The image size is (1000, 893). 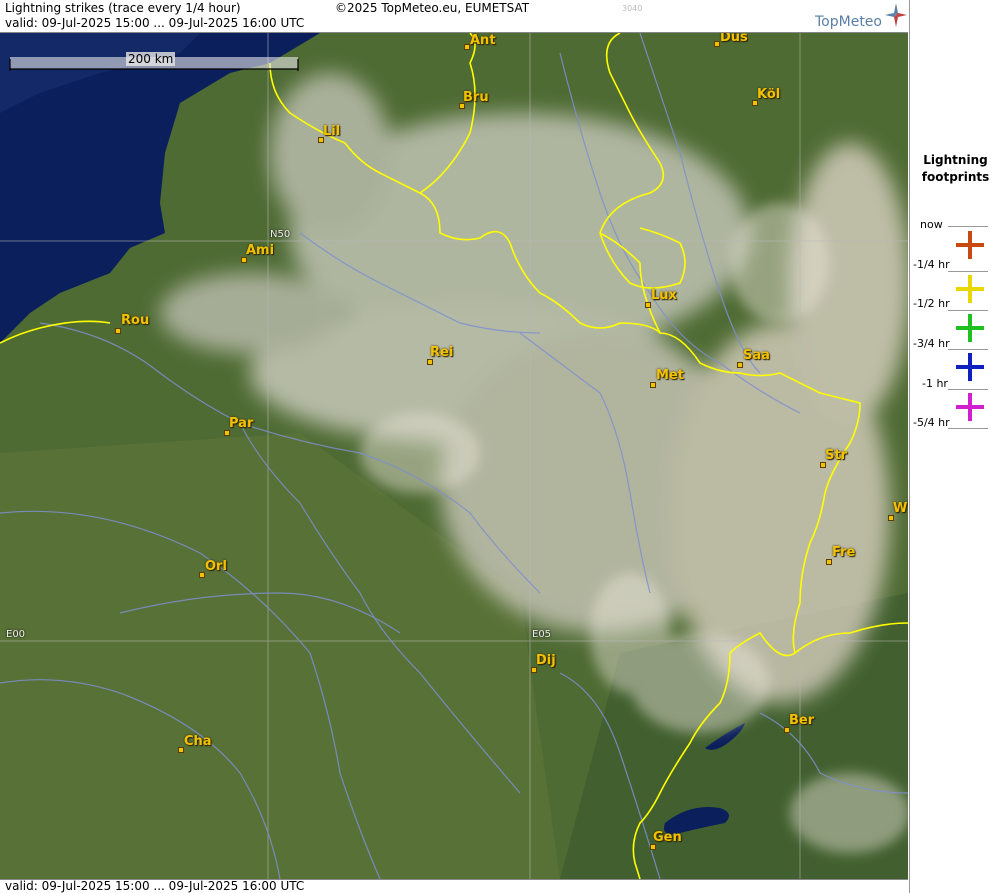 I want to click on city-label: Str, so click(x=836, y=455).